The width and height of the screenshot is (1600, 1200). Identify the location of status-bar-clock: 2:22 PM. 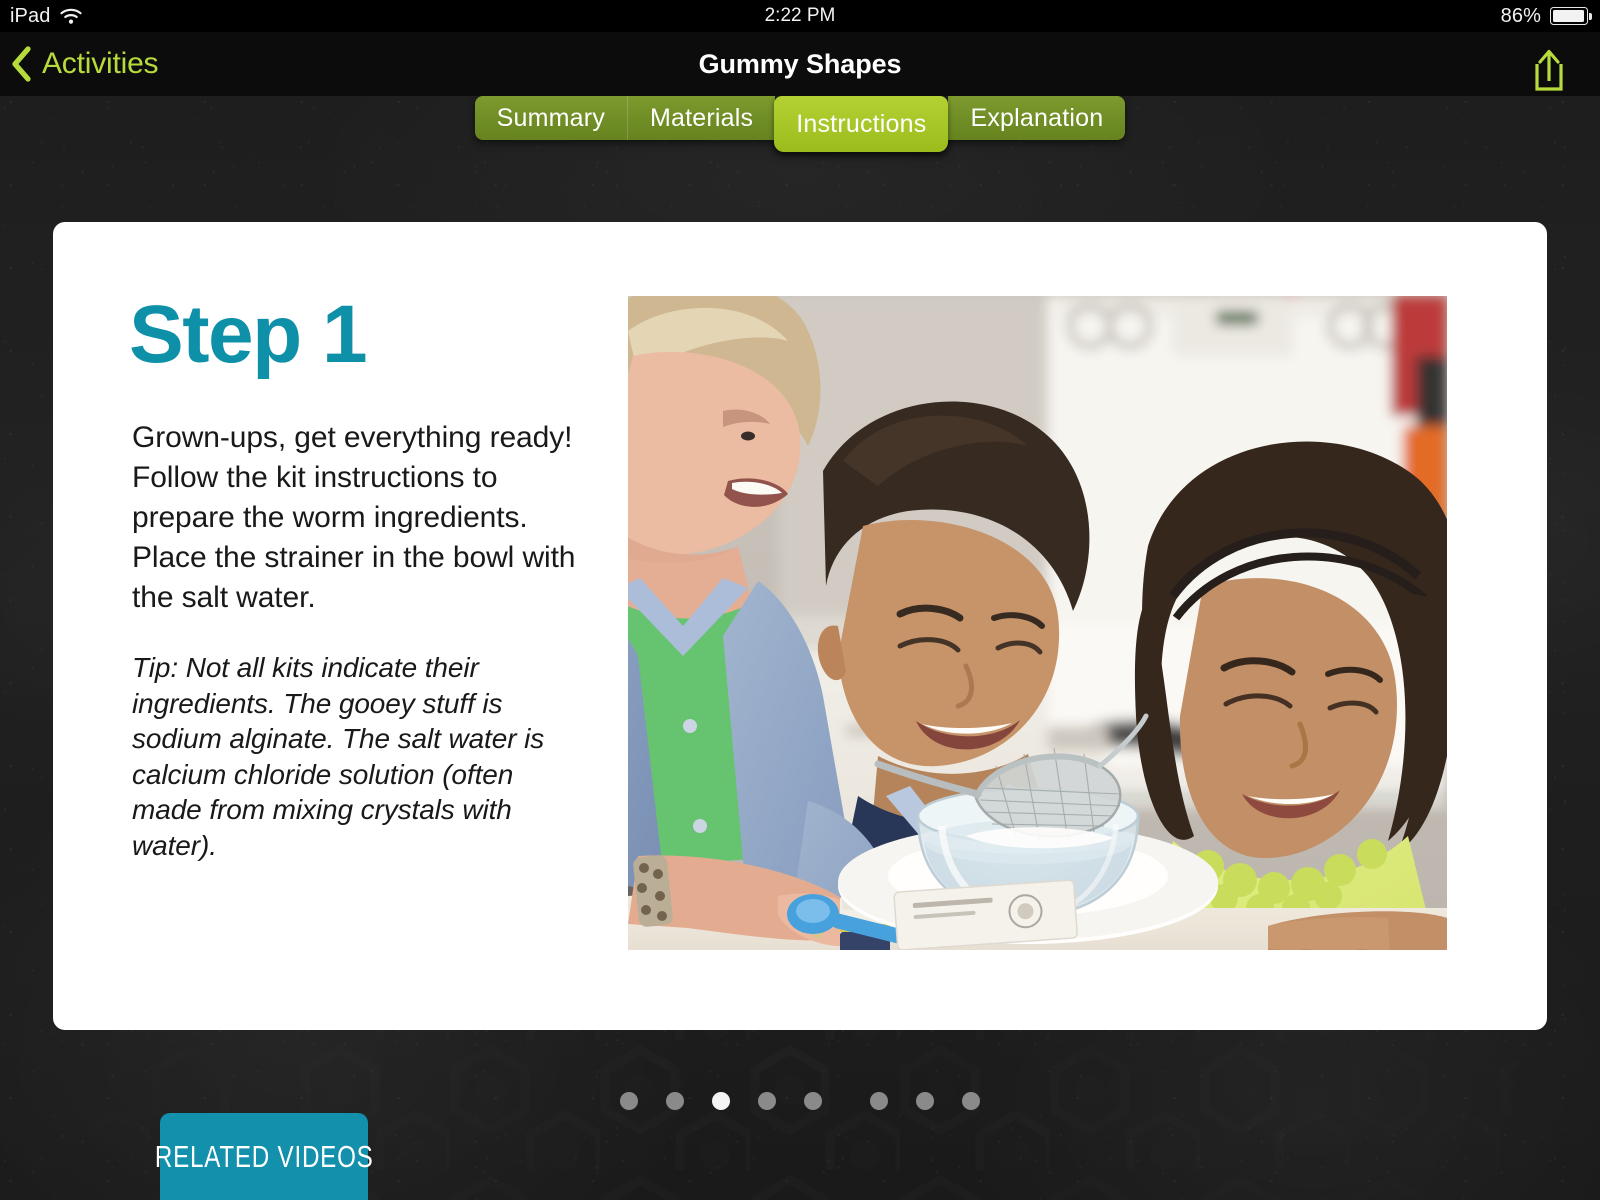
(800, 15).